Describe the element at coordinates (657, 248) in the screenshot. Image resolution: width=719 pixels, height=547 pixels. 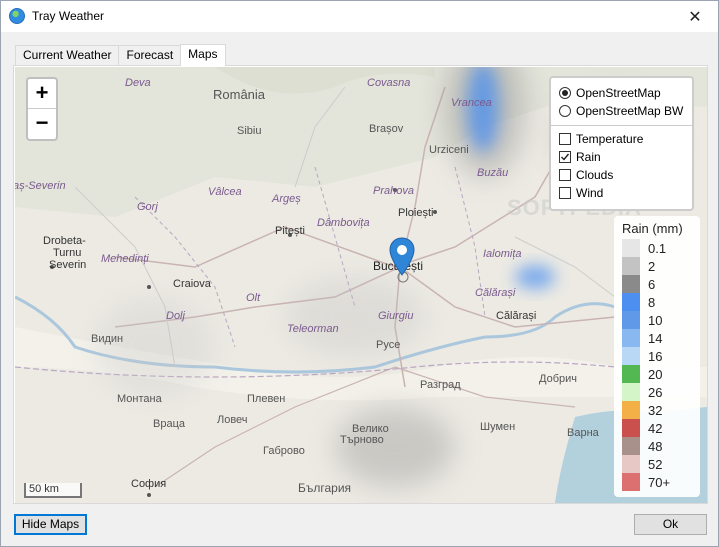
I see `legend-label: 0.1` at that location.